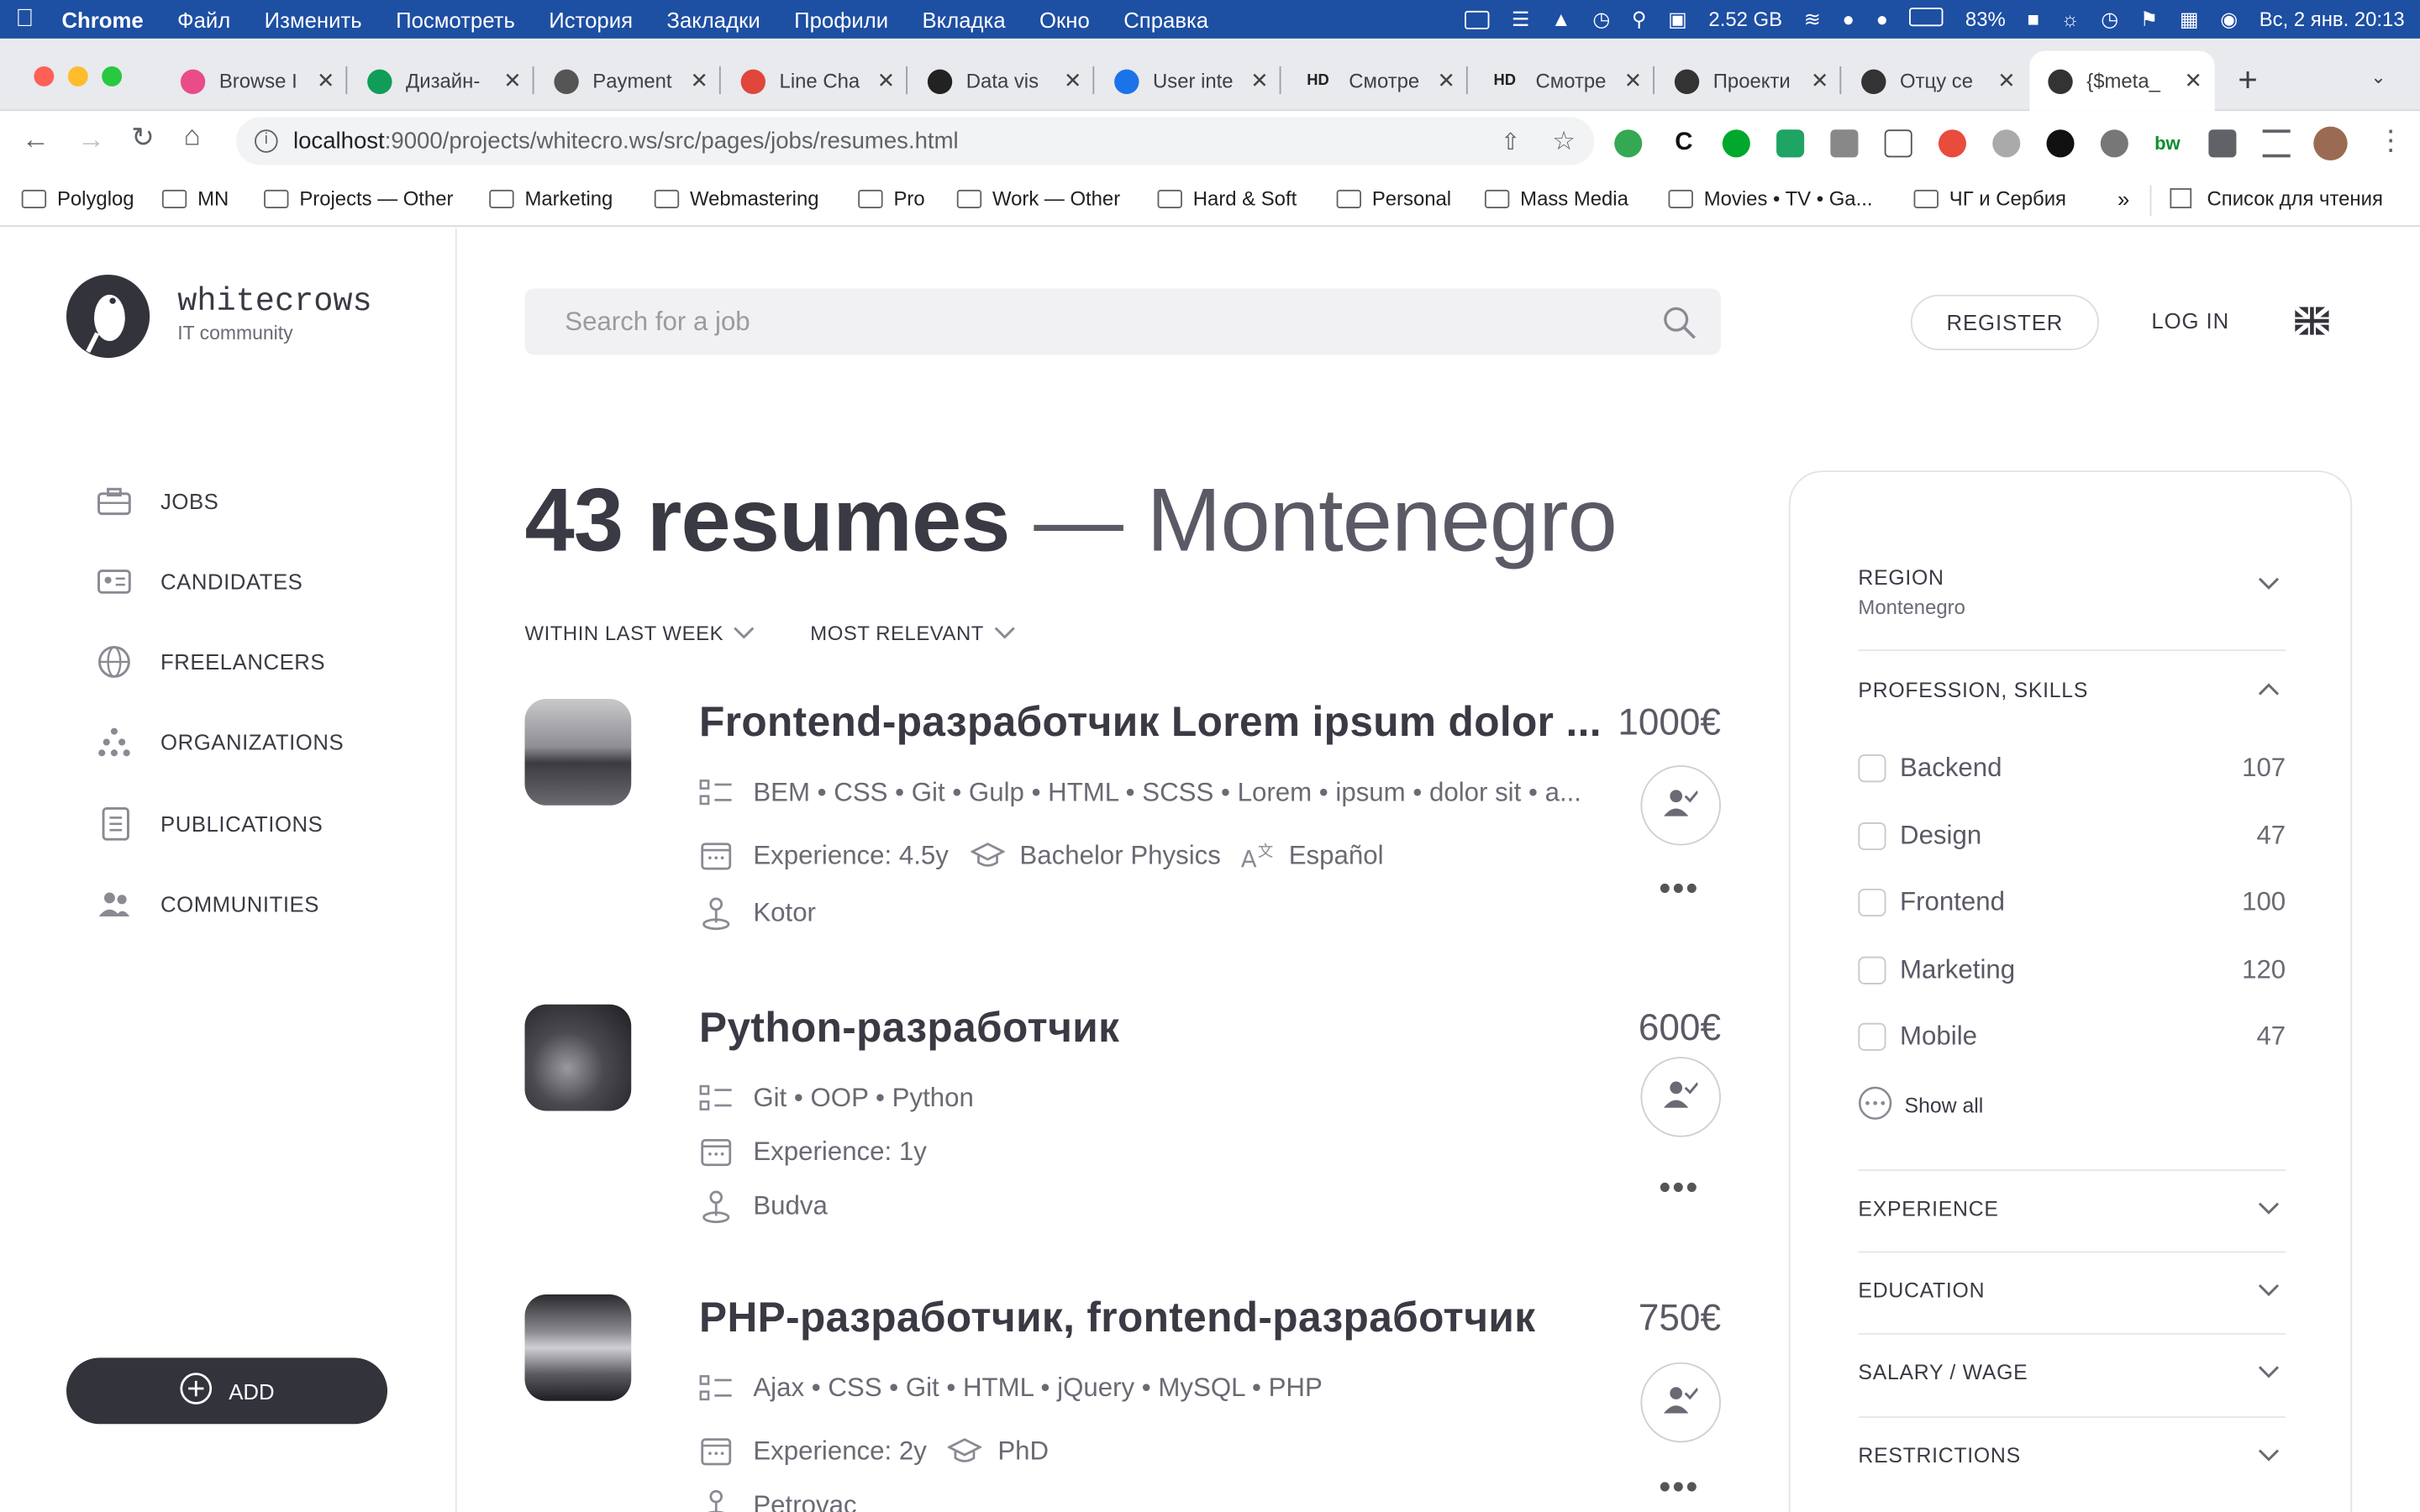 The image size is (2420, 1512). Describe the element at coordinates (1556, 198) in the screenshot. I see `bookmark-folder: Mass Media` at that location.